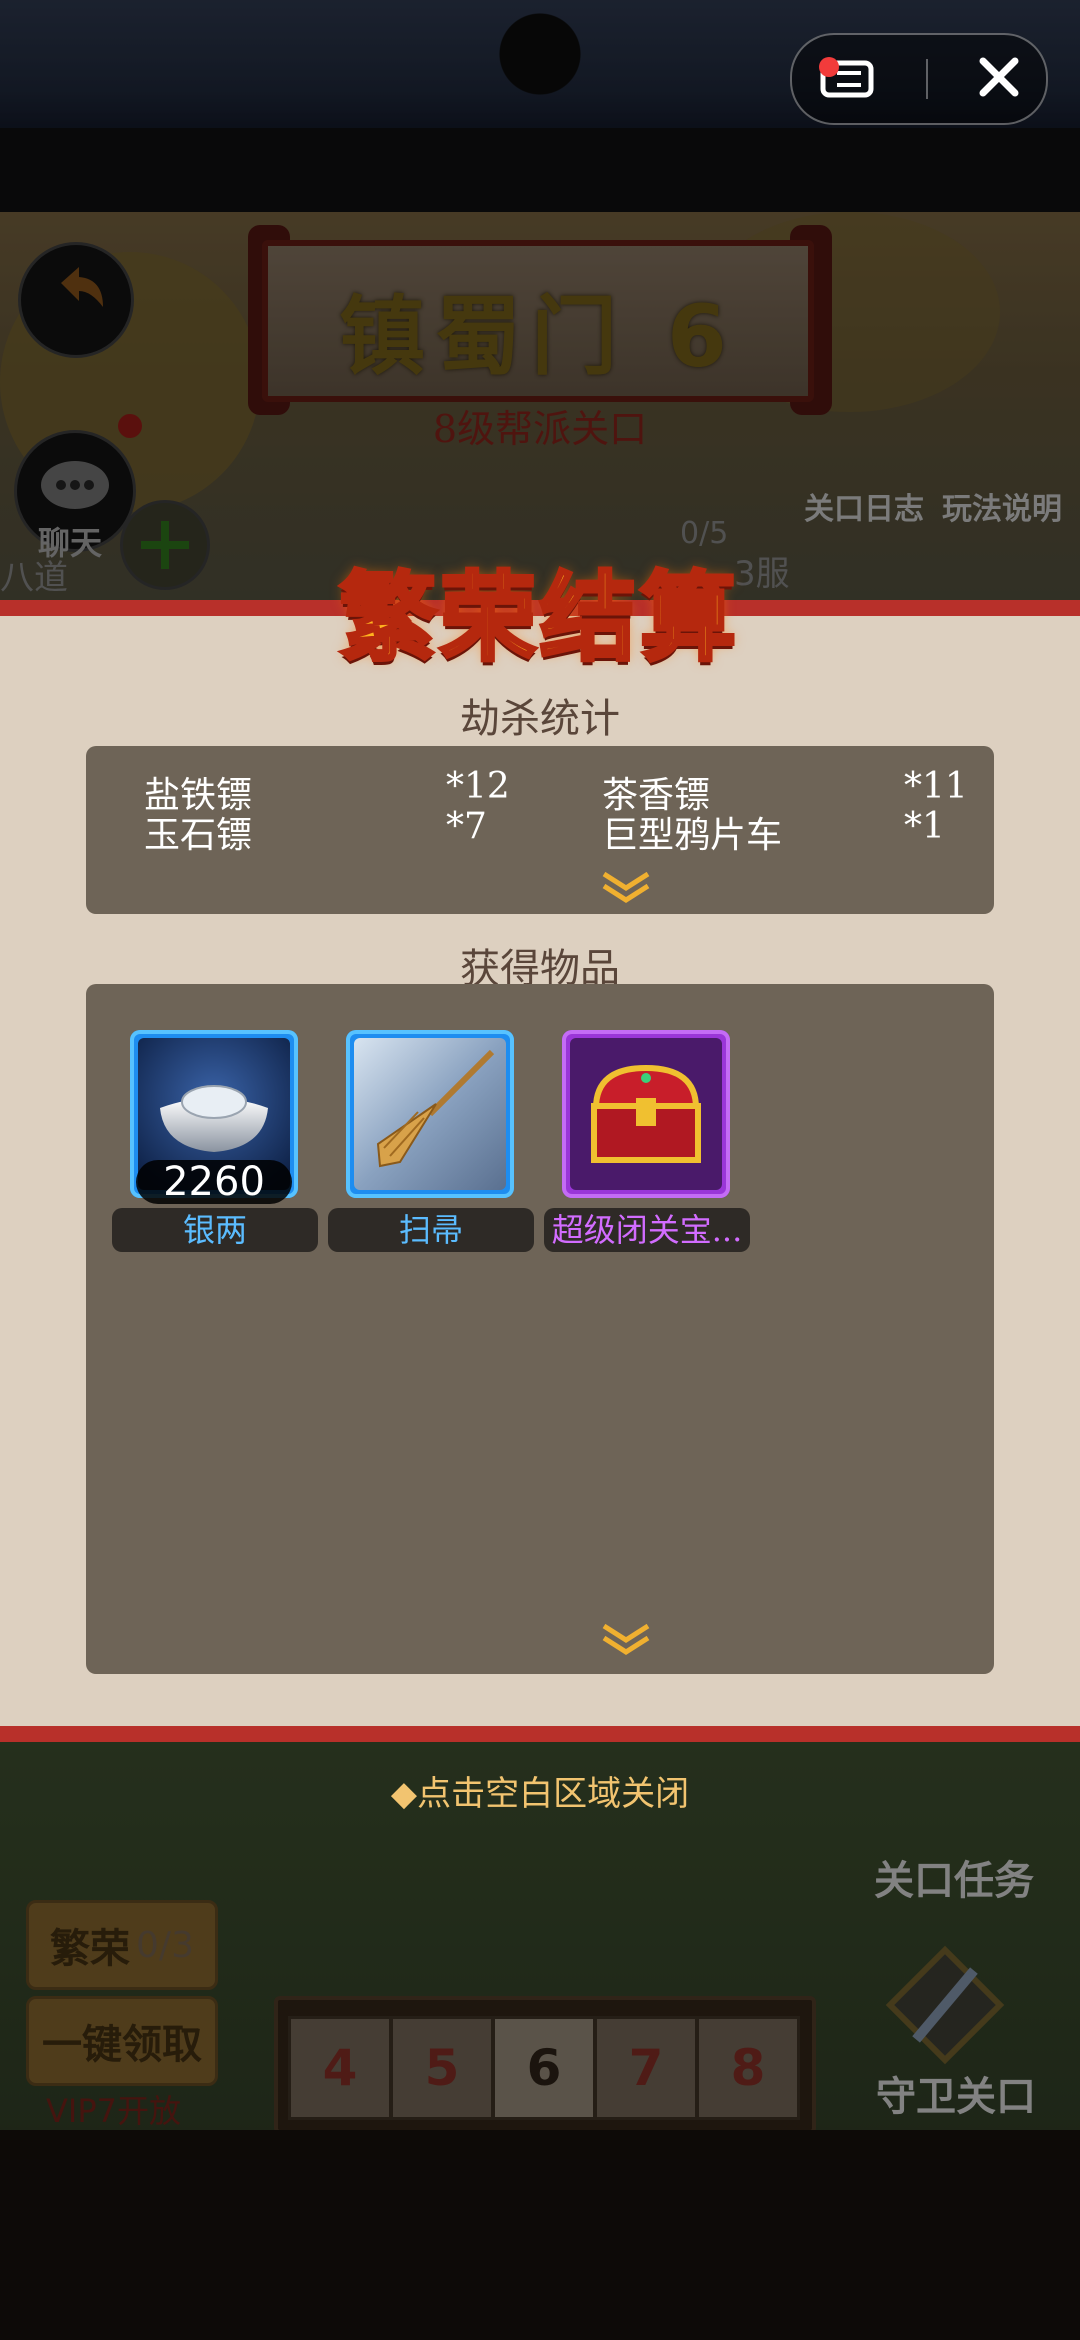 The image size is (1080, 2340). What do you see at coordinates (431, 1230) in the screenshot?
I see `item-label: 扫帚` at bounding box center [431, 1230].